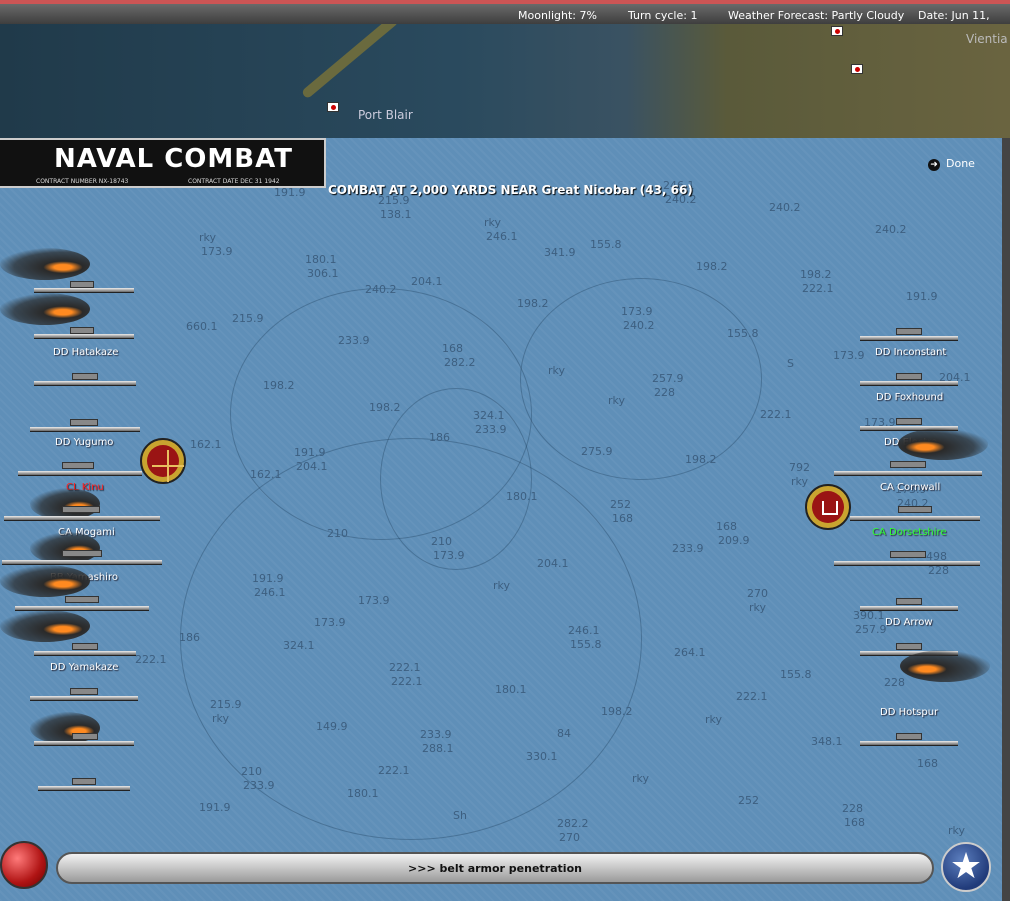 The height and width of the screenshot is (901, 1010). Describe the element at coordinates (542, 756) in the screenshot. I see `depth-sounding: 330.1` at that location.